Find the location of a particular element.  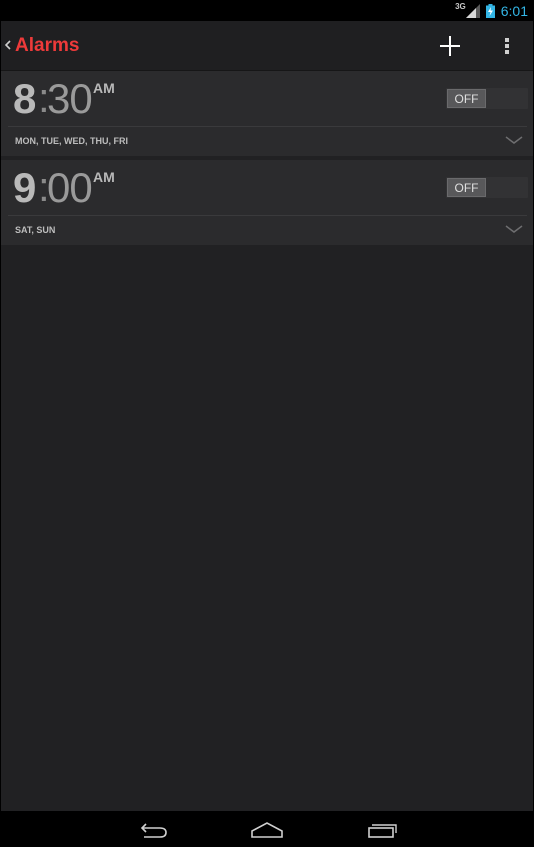

recent-apps-icon is located at coordinates (382, 831).